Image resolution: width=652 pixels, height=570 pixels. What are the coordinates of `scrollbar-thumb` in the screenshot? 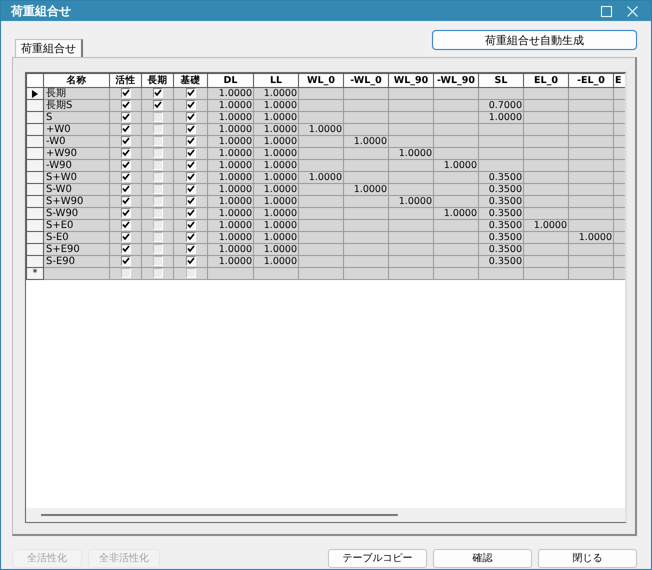 It's located at (219, 515).